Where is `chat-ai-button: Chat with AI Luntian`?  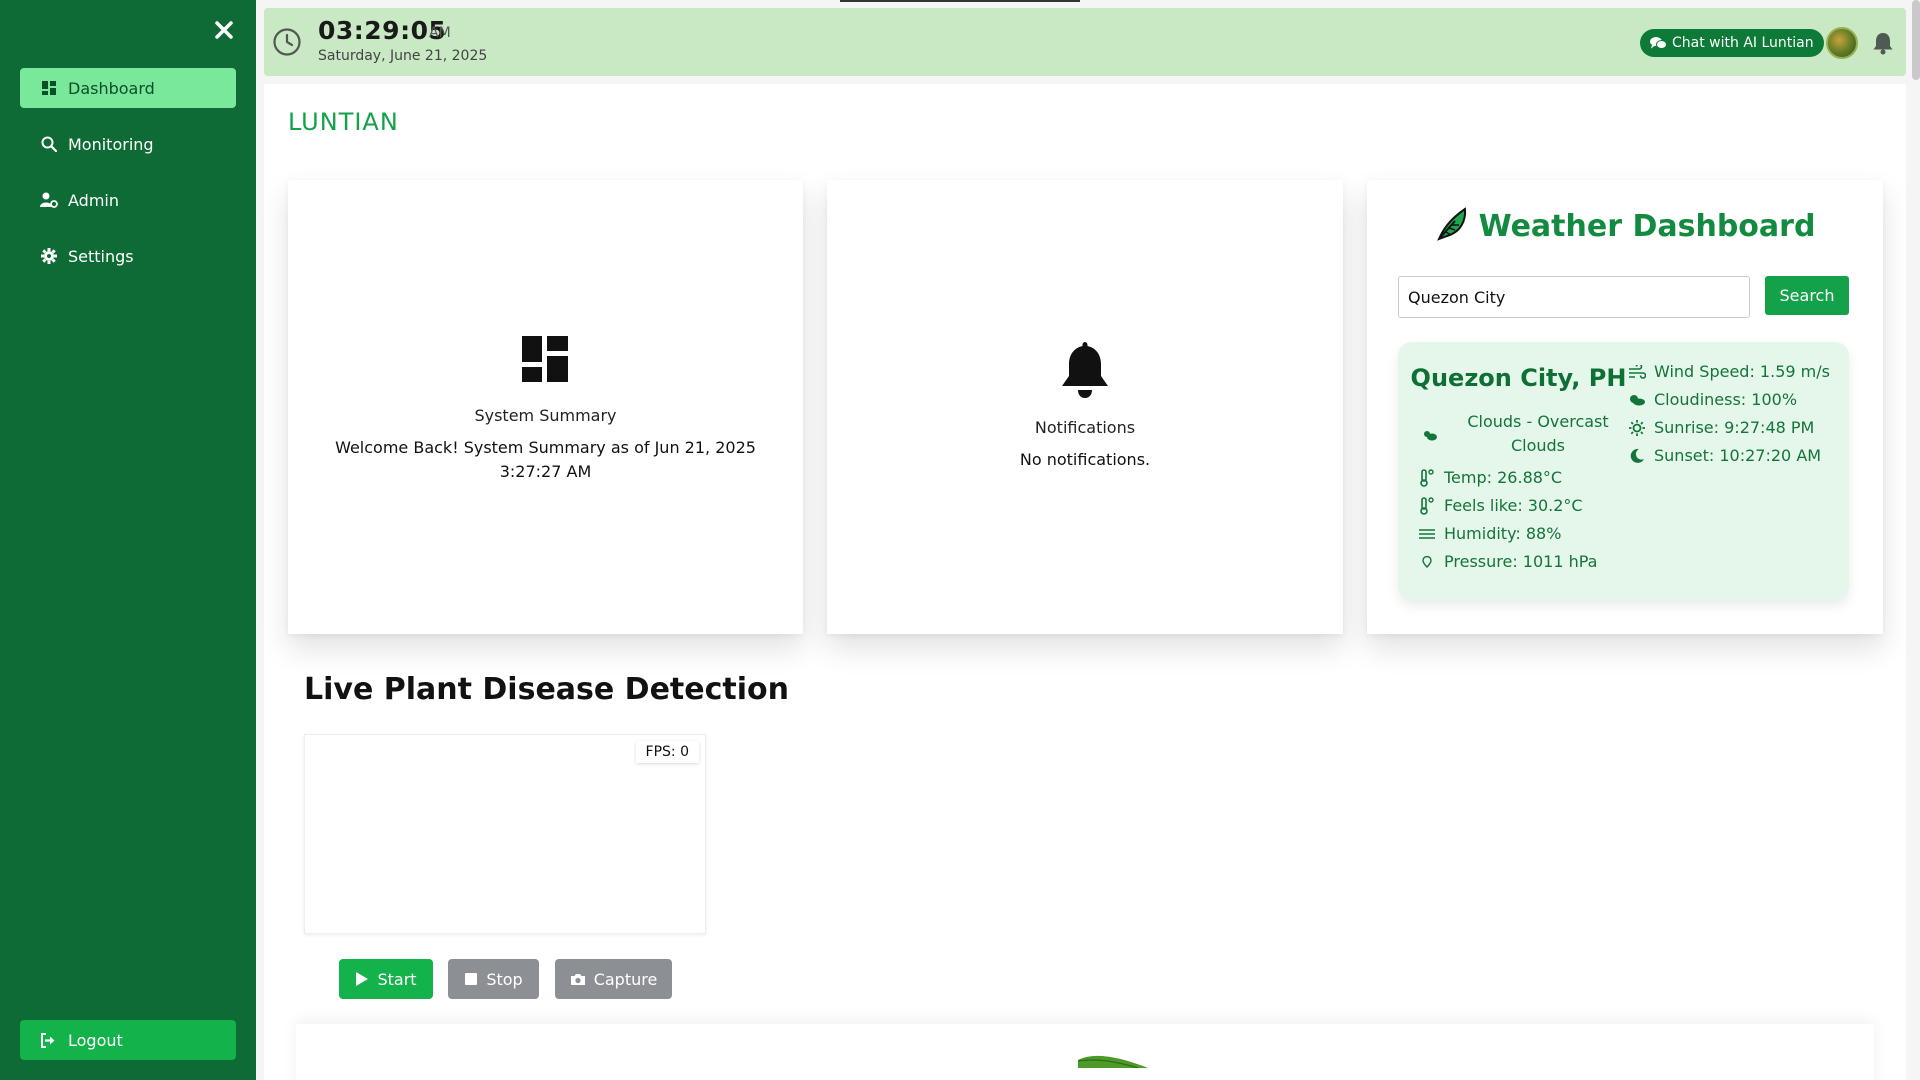 chat-ai-button: Chat with AI Luntian is located at coordinates (1732, 43).